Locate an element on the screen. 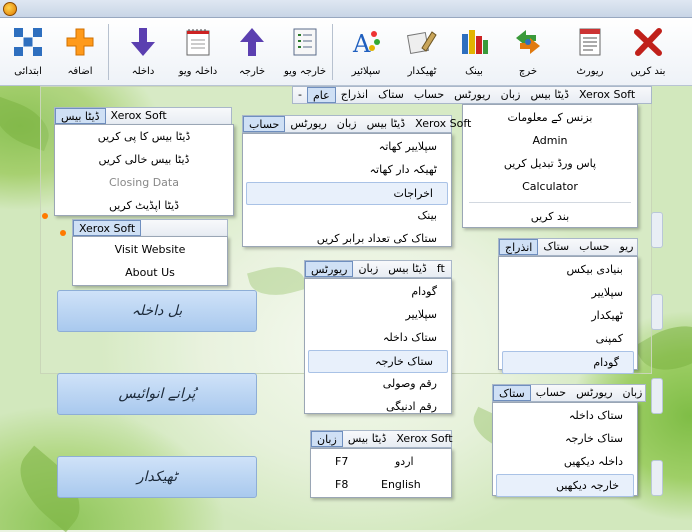 This screenshot has height=532, width=692. menu-reports-partial: ریو is located at coordinates (626, 247).